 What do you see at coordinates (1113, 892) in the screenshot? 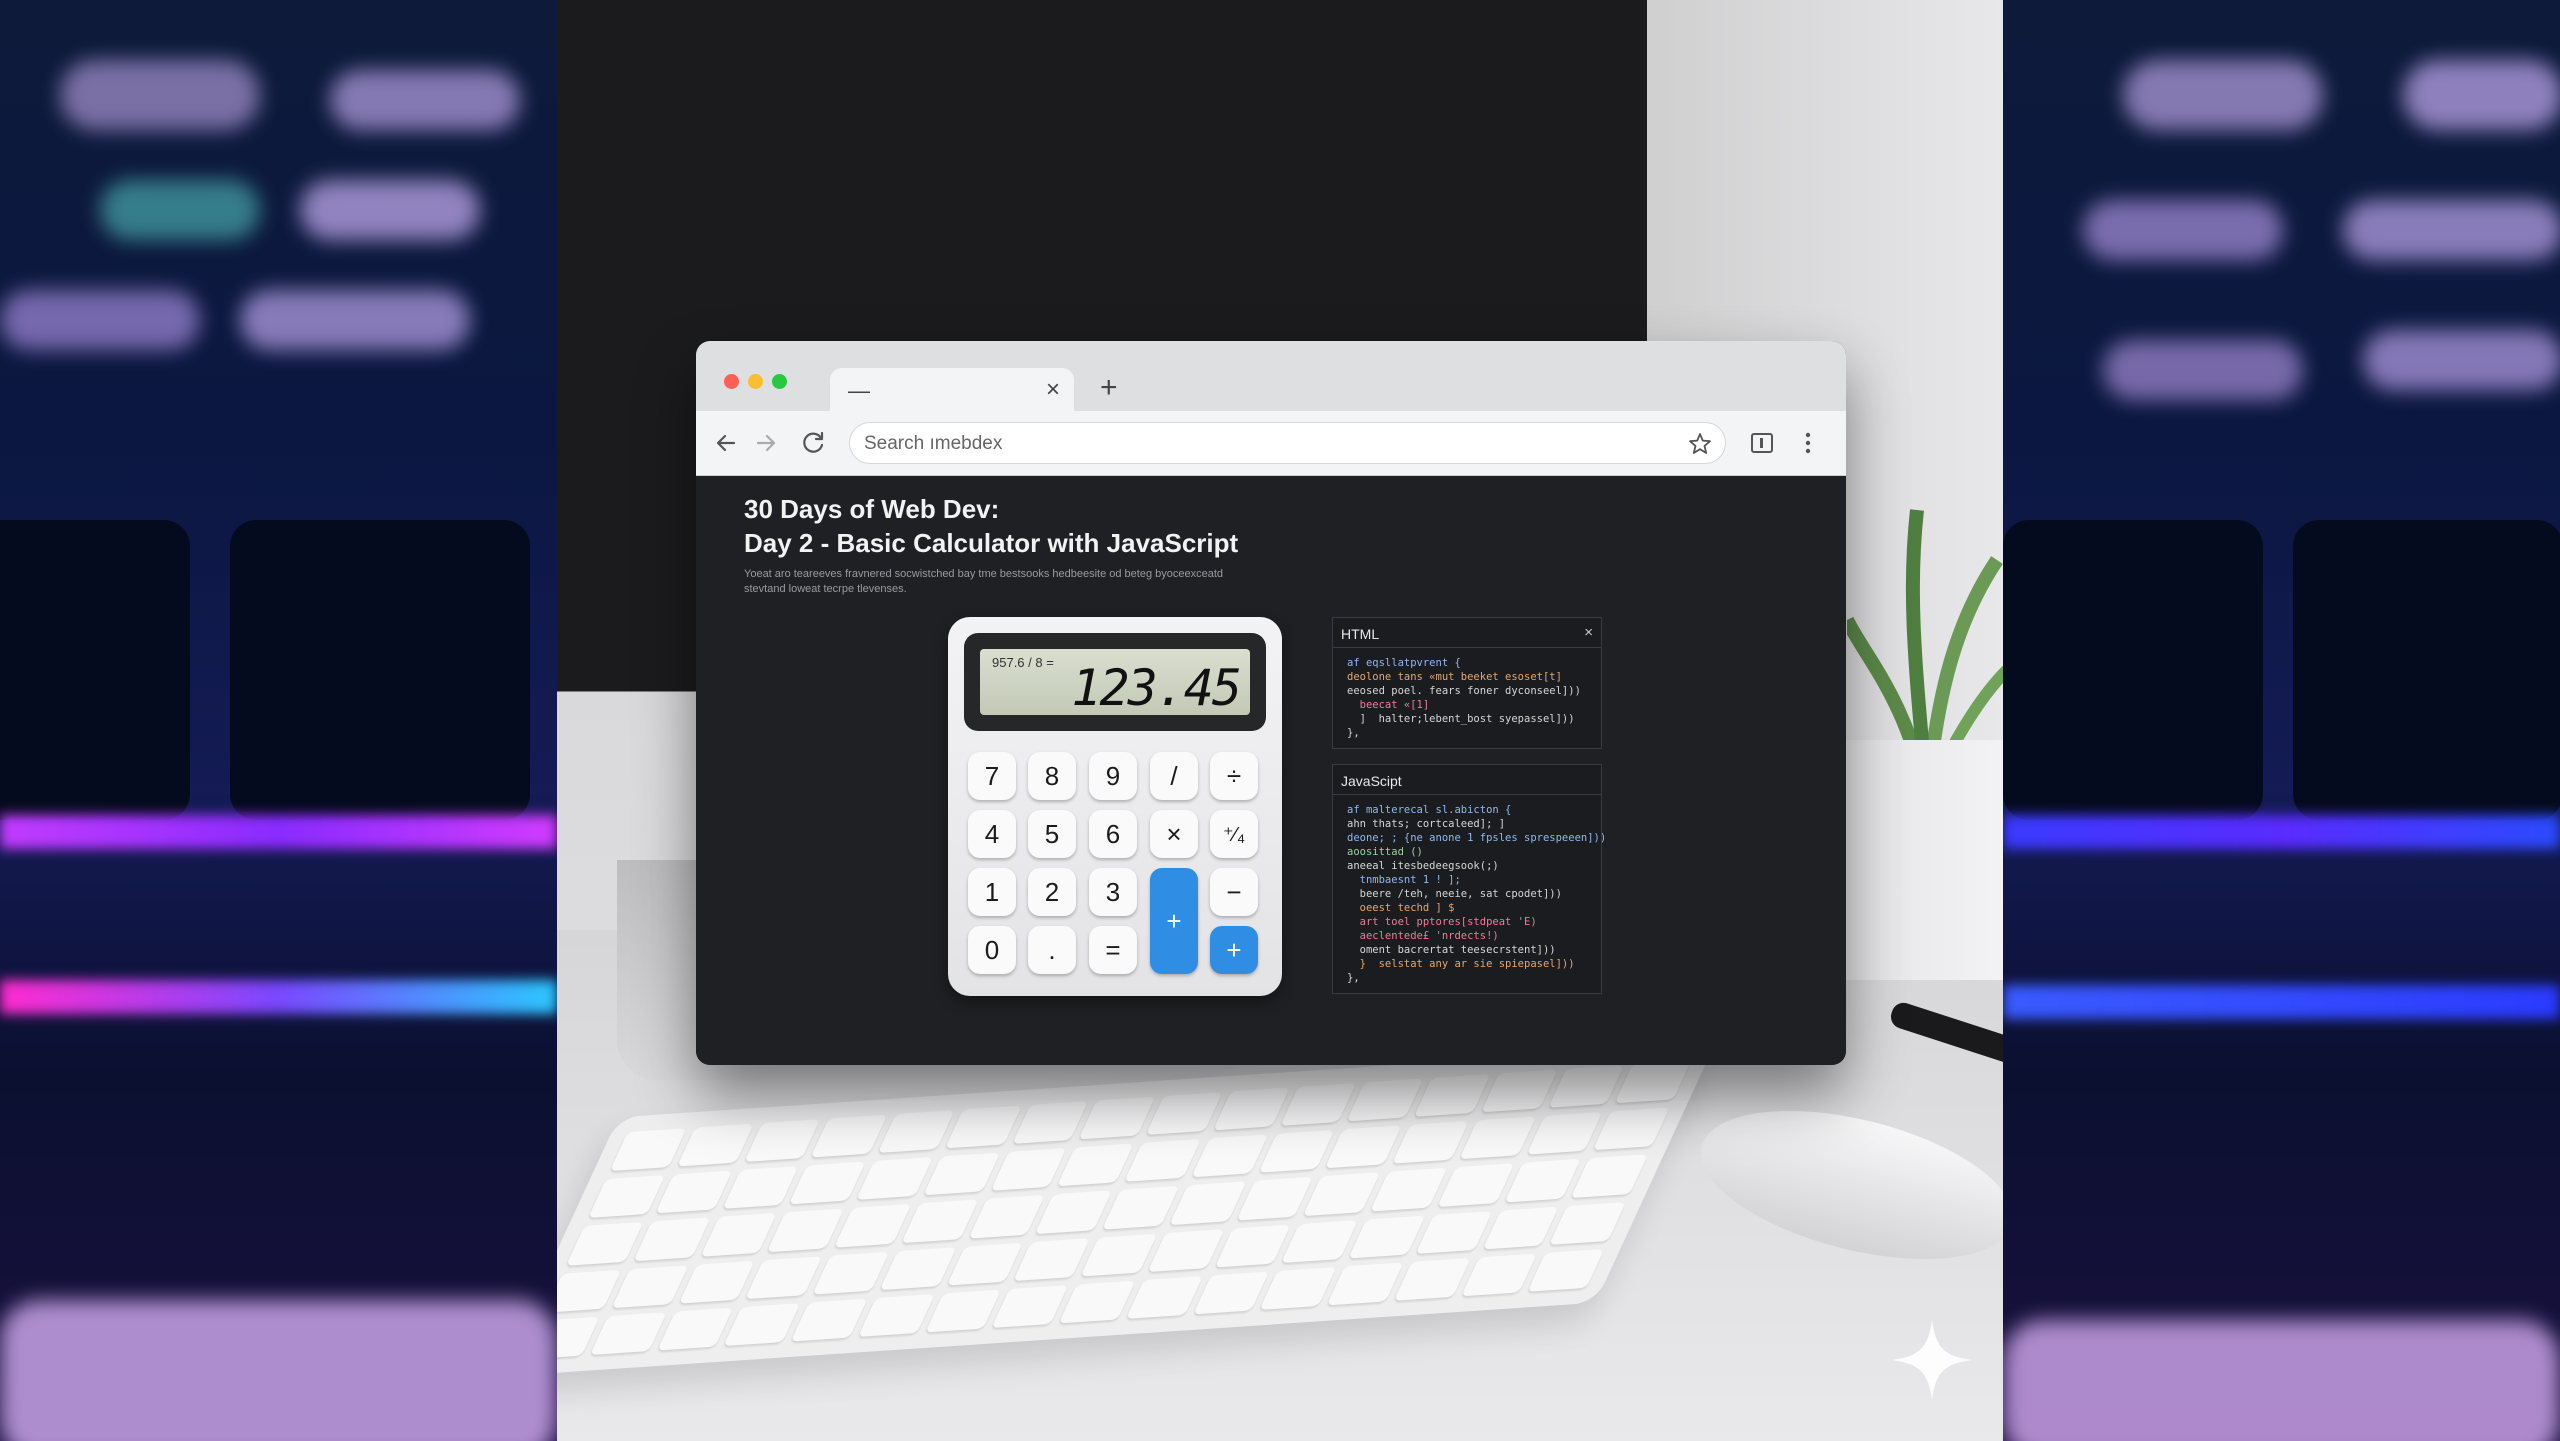
I see `key-3: 3` at bounding box center [1113, 892].